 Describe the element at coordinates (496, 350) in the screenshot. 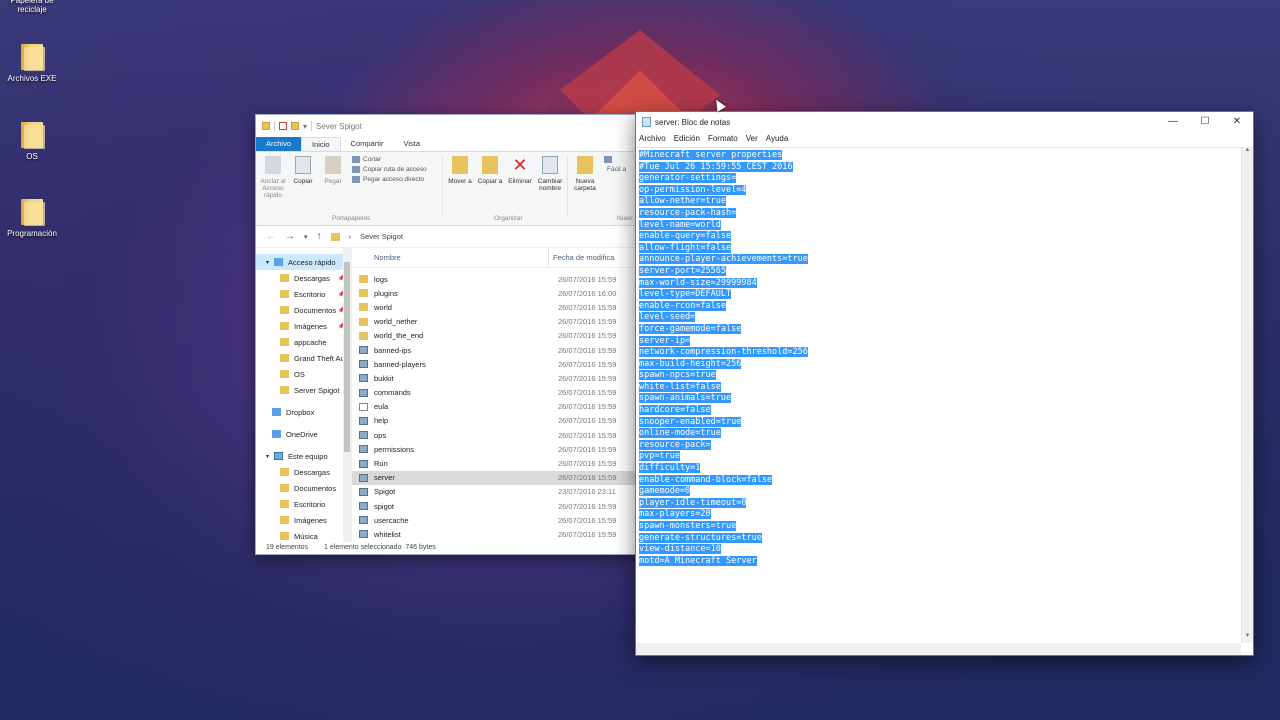

I see `file-row: banned-ips 26/07/2016 15:59` at that location.